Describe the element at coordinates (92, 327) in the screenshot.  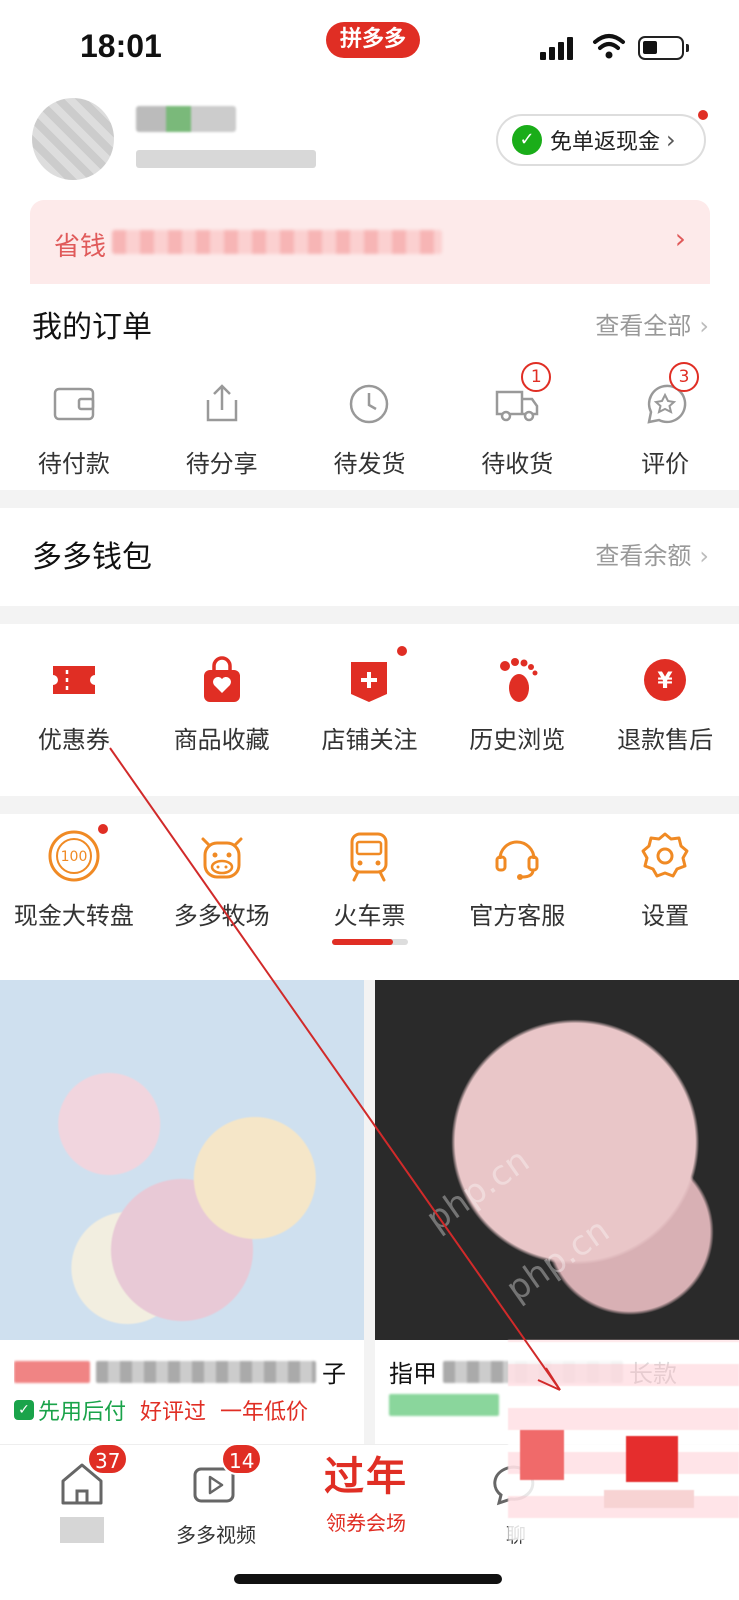
I see `orders-title: 我的订单` at that location.